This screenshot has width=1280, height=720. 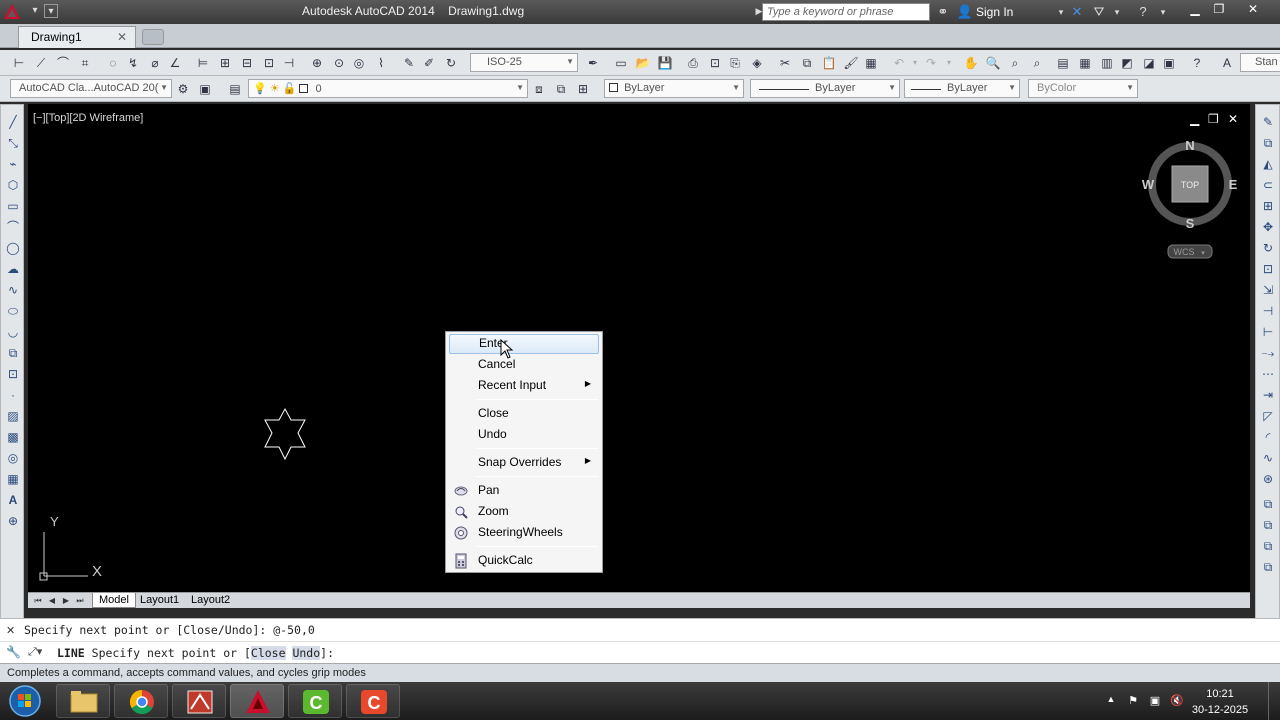 What do you see at coordinates (871, 63) in the screenshot?
I see `block-editor-icon: ▦` at bounding box center [871, 63].